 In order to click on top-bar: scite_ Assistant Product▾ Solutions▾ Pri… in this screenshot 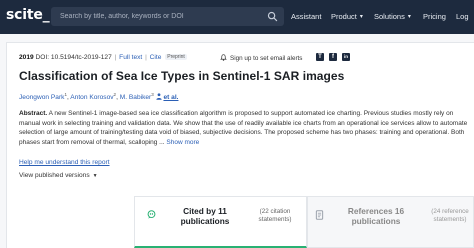, I will do `click(237, 17)`.